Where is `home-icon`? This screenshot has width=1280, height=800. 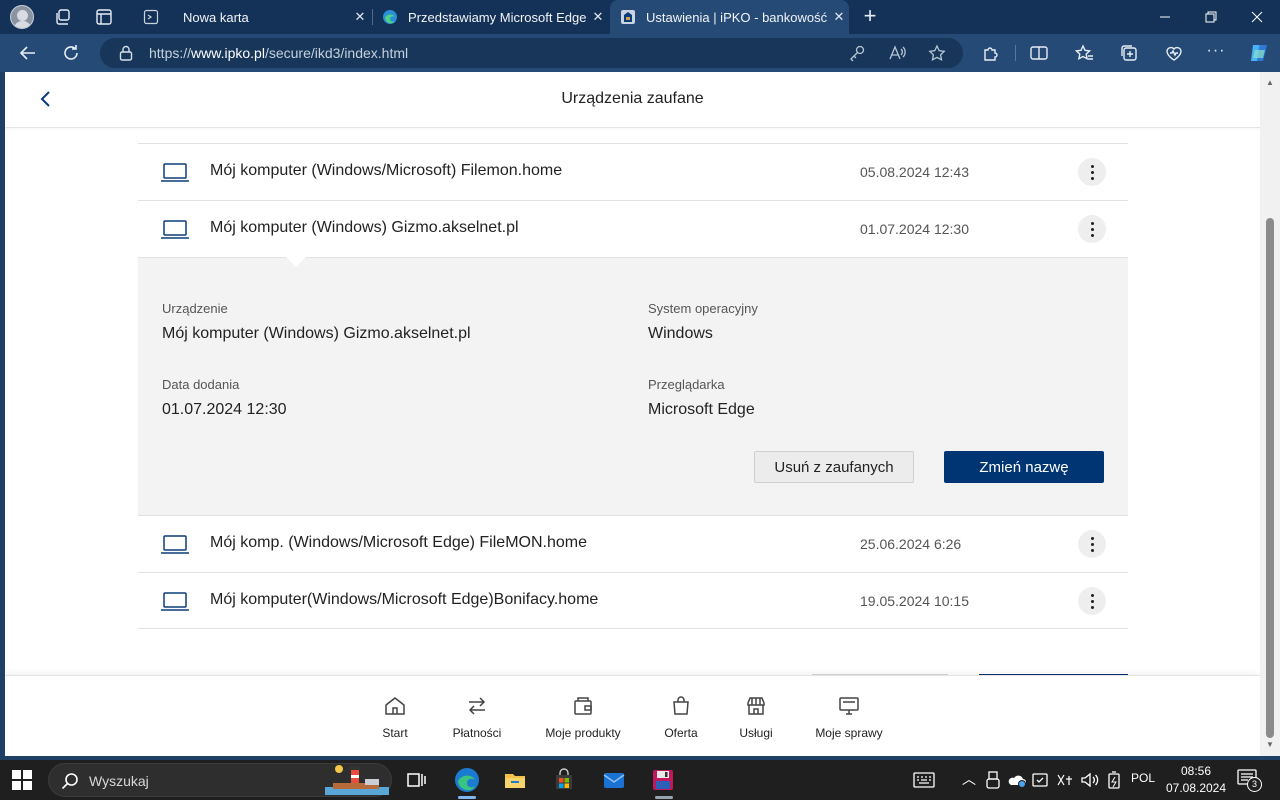 home-icon is located at coordinates (395, 706).